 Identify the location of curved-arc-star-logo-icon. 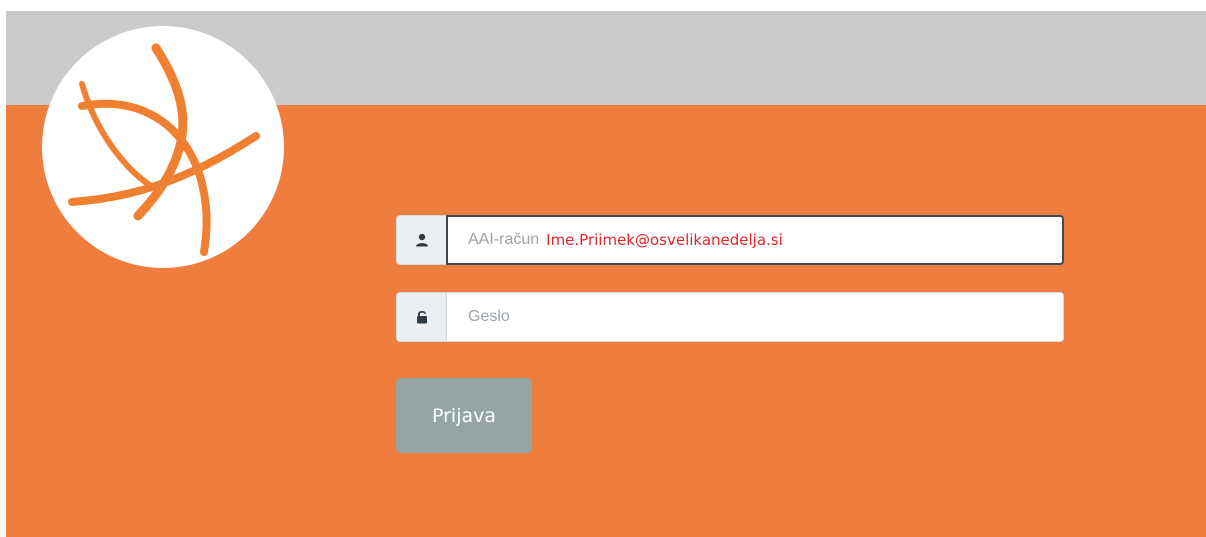
(164, 149).